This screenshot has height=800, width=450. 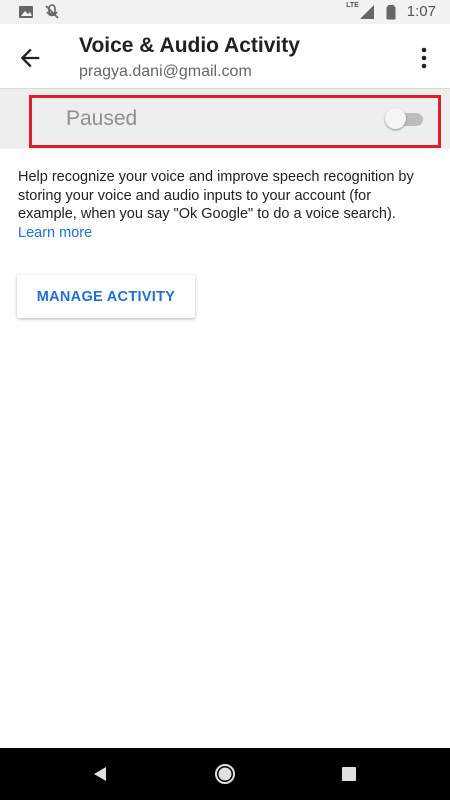 I want to click on account-email: pragya.dani@gmail.com, so click(x=165, y=71).